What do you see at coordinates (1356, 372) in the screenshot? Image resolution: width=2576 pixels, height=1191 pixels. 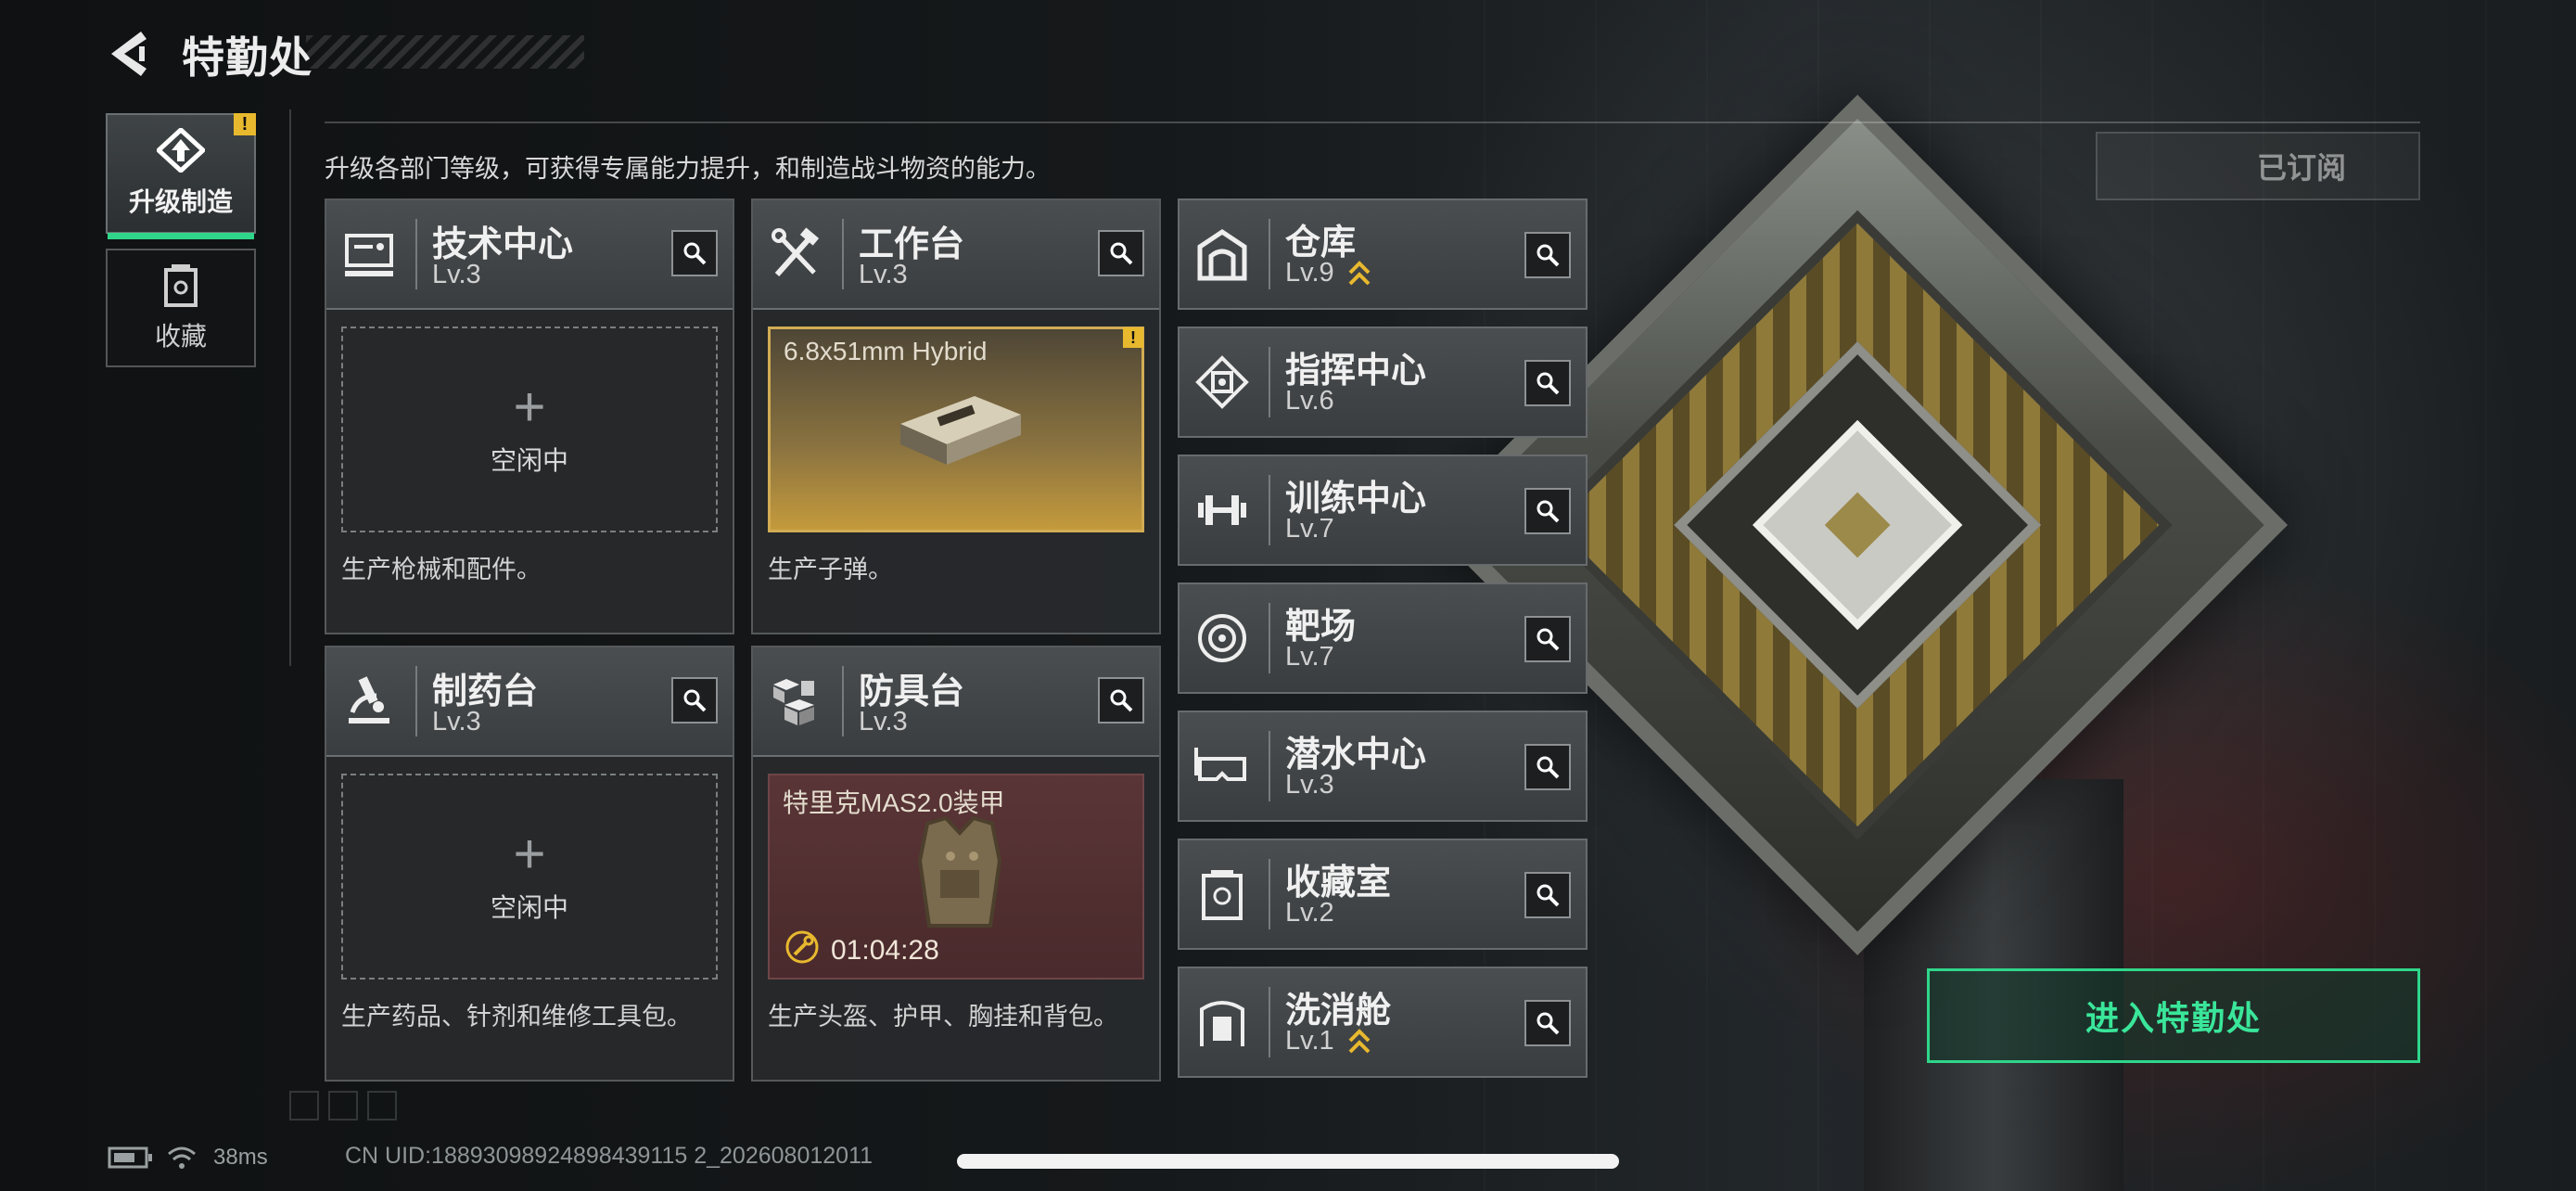 I see `facility-name: 指挥中心` at bounding box center [1356, 372].